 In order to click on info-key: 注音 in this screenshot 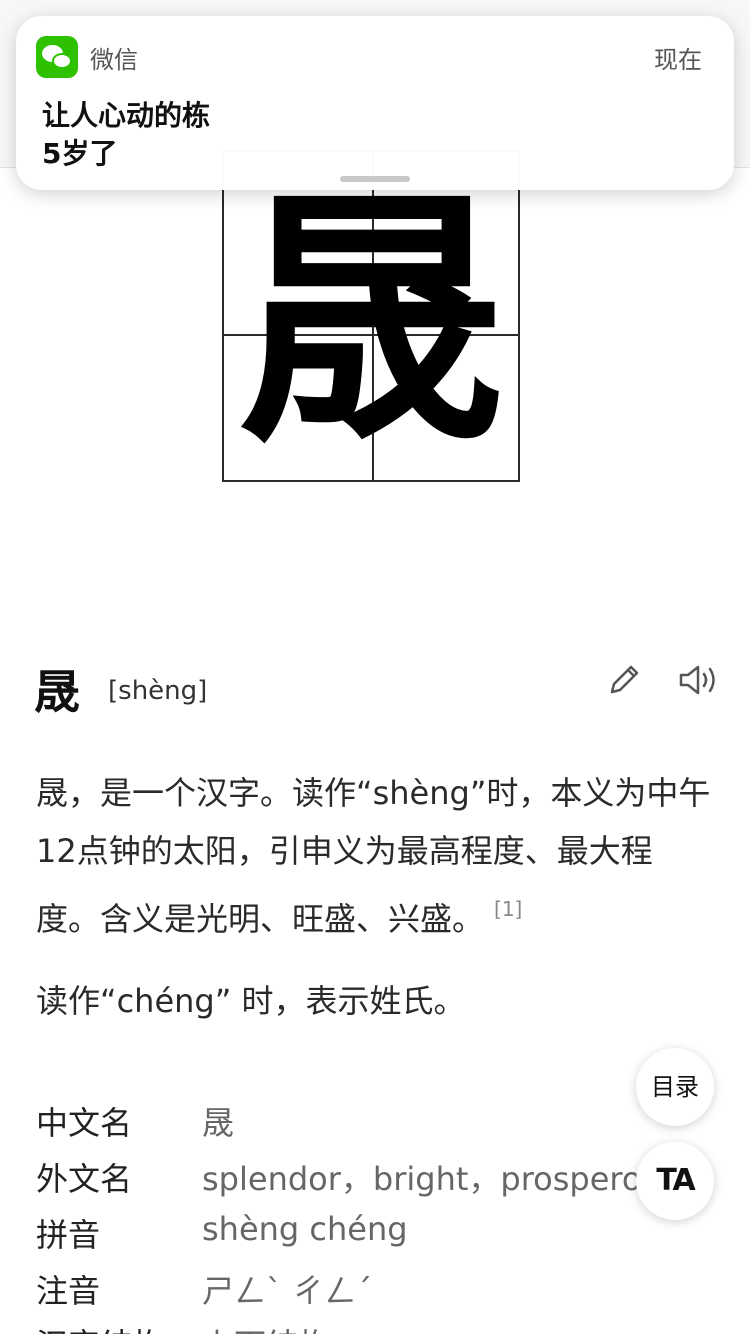, I will do `click(68, 1291)`.